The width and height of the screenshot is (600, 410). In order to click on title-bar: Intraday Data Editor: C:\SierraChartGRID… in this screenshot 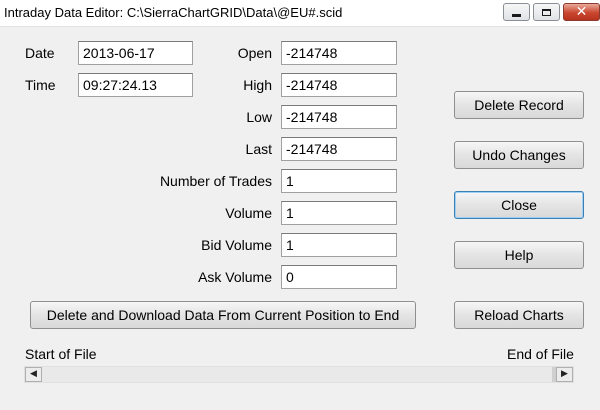, I will do `click(300, 13)`.